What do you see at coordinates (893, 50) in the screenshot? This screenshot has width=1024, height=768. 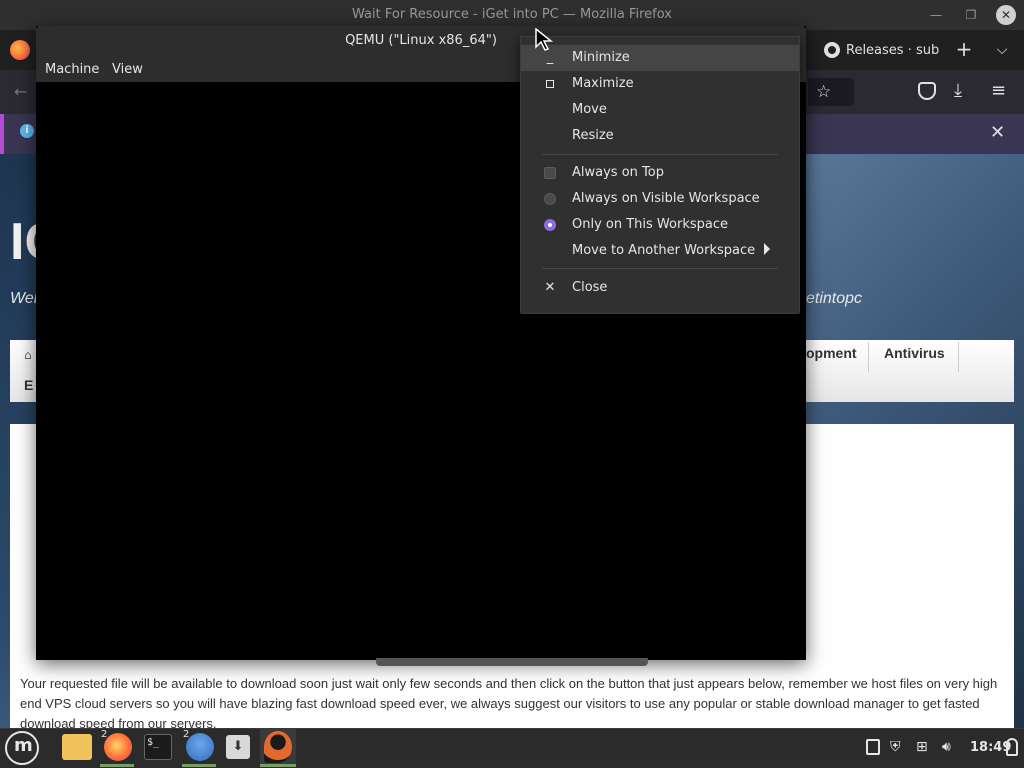 I see `tab-releases-label: Releases · sub` at bounding box center [893, 50].